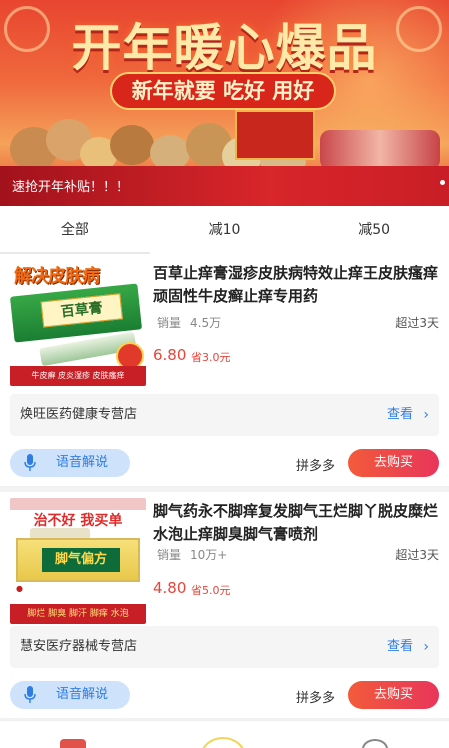 Image resolution: width=449 pixels, height=748 pixels. Describe the element at coordinates (78, 521) in the screenshot. I see `product-image-headline: 治不好 我买单` at that location.